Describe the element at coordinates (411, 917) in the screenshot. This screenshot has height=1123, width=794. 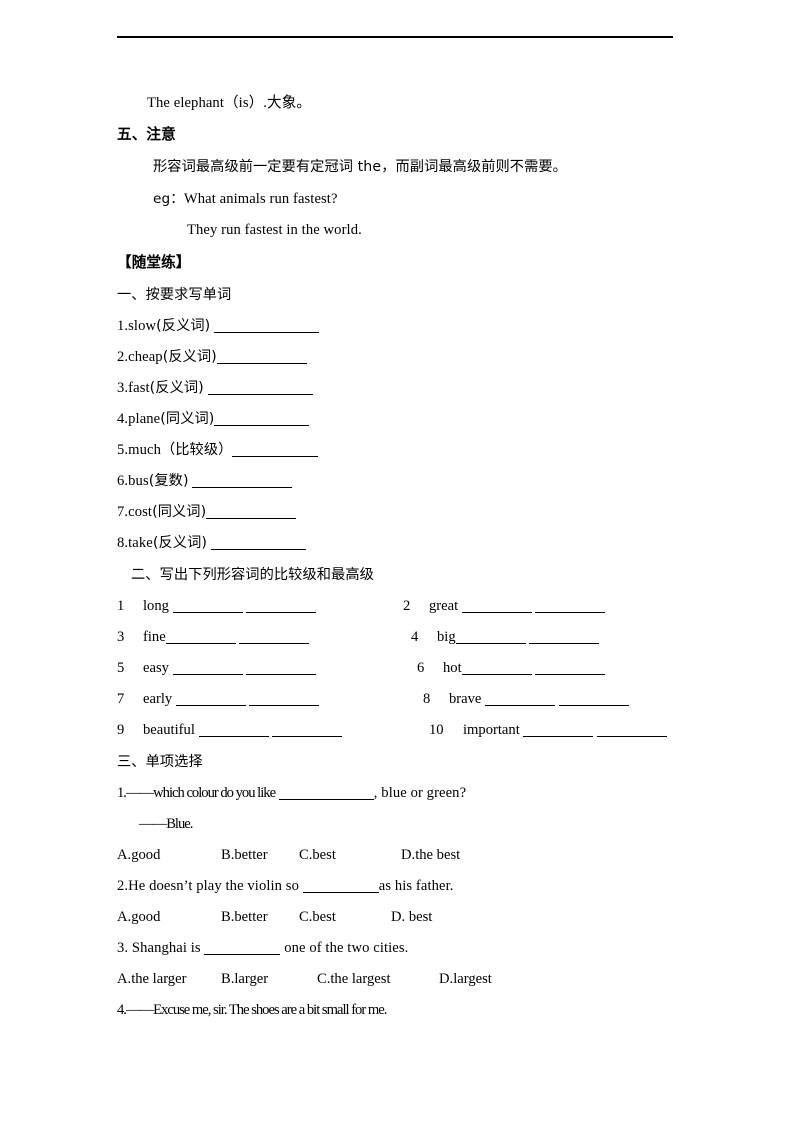
I see `mcq-option-d: D. best` at that location.